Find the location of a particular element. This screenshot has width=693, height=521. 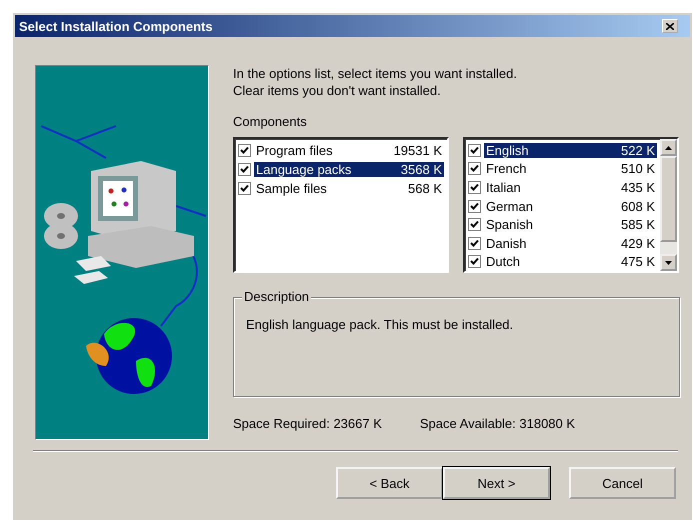

list-item: Danish 429 K is located at coordinates (570, 243).